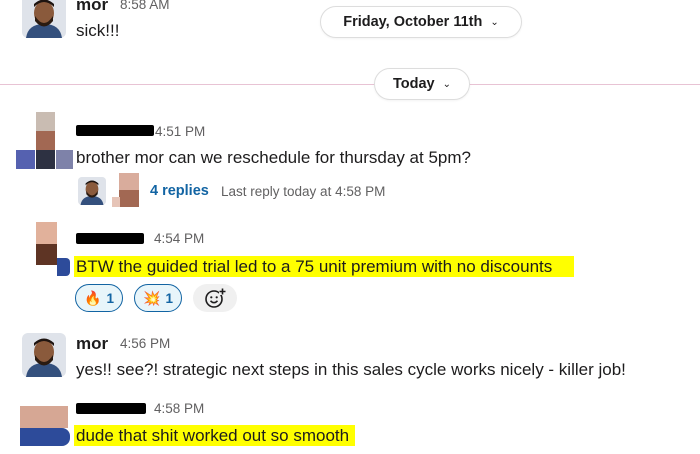 This screenshot has height=454, width=700. What do you see at coordinates (179, 408) in the screenshot?
I see `message-time: 4:58 PM` at bounding box center [179, 408].